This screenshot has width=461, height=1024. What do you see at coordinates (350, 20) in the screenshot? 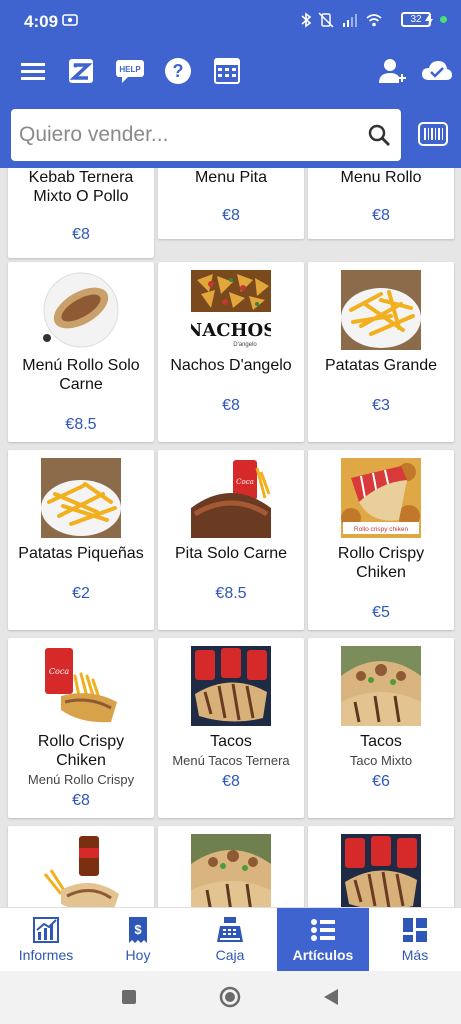
I see `signal-icon` at bounding box center [350, 20].